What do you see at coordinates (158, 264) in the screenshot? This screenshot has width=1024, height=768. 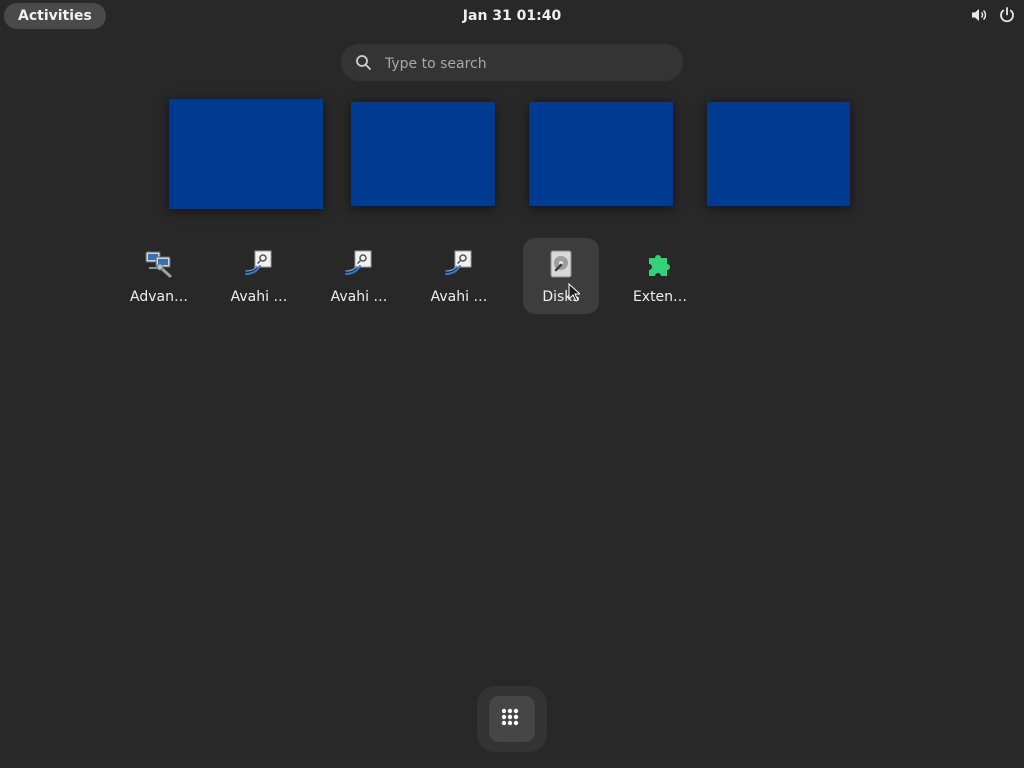 I see `network-connections-icon` at bounding box center [158, 264].